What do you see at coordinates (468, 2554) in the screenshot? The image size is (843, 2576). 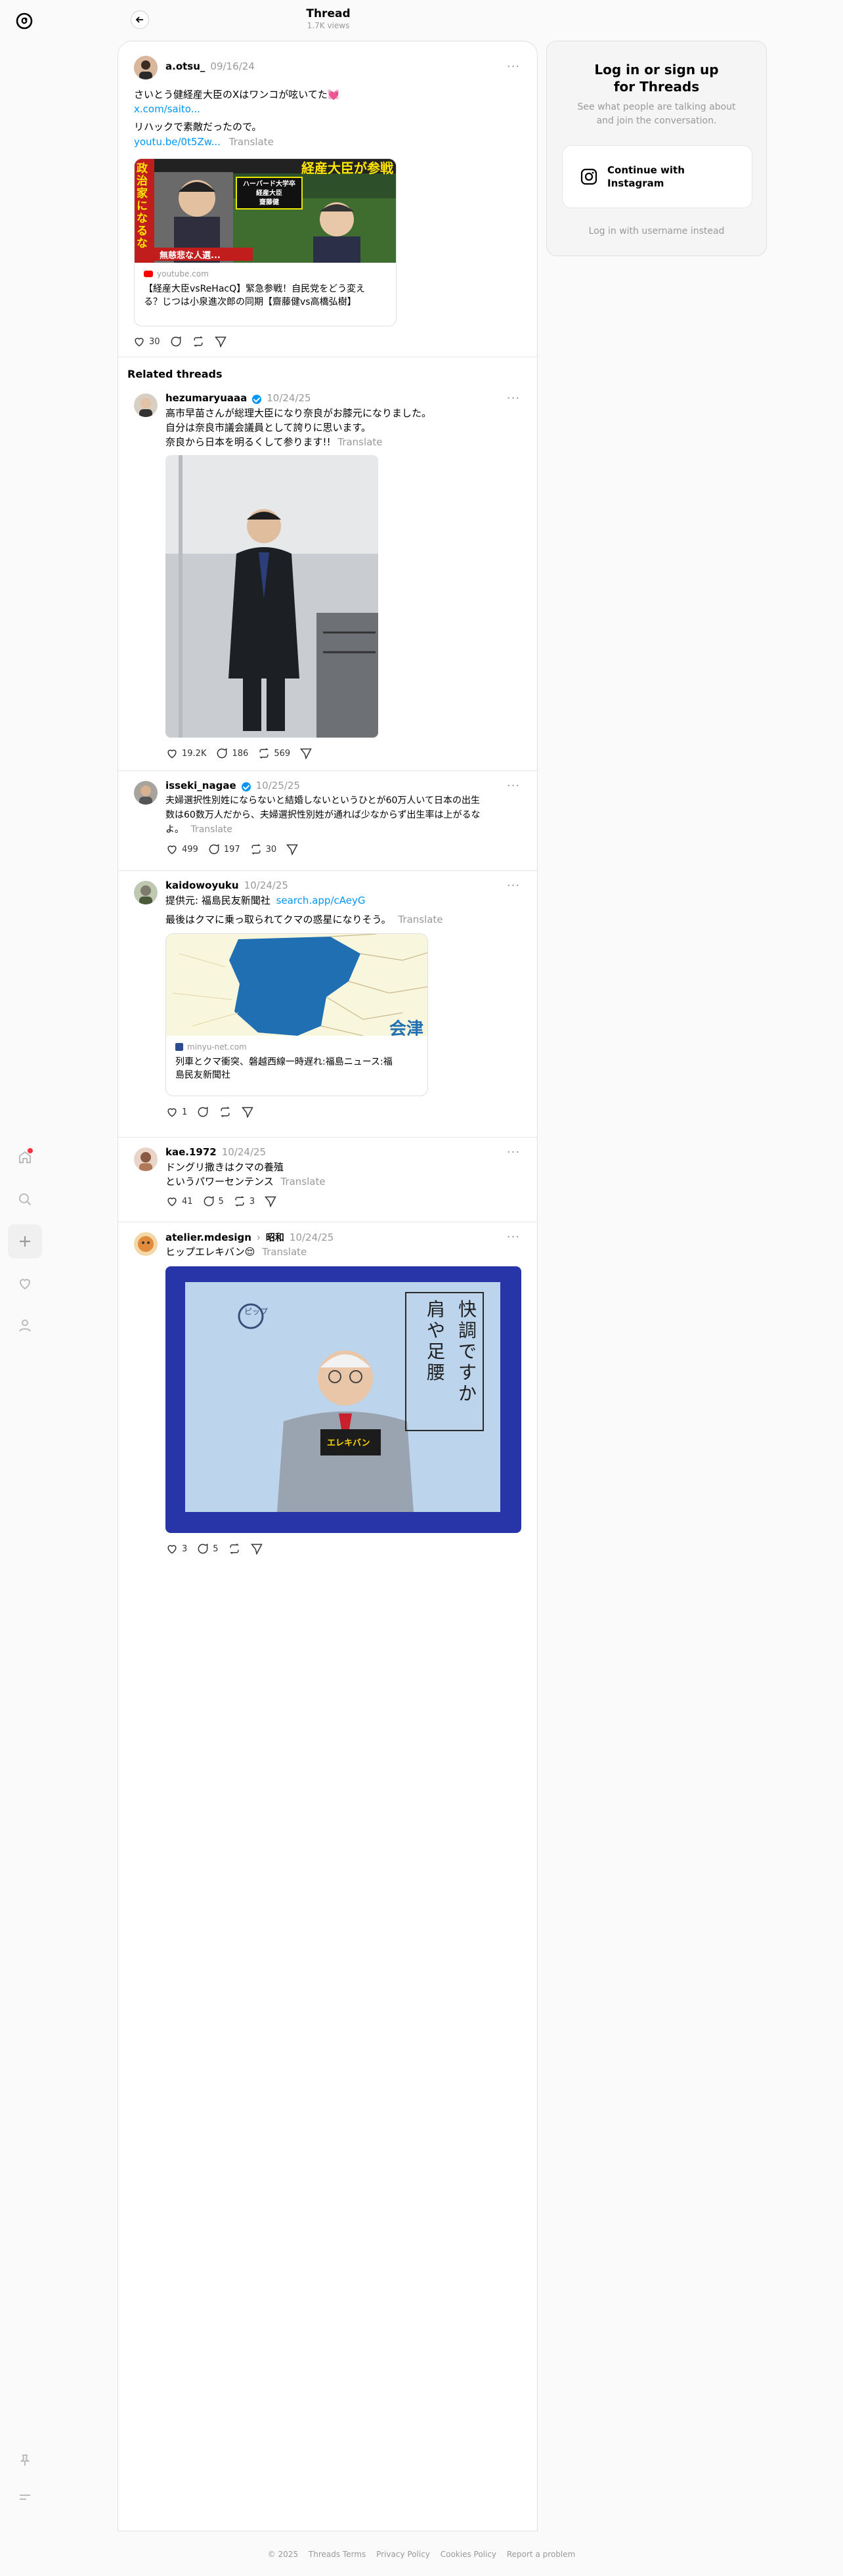 I see `footer-link-cookies: Cookies Policy` at bounding box center [468, 2554].